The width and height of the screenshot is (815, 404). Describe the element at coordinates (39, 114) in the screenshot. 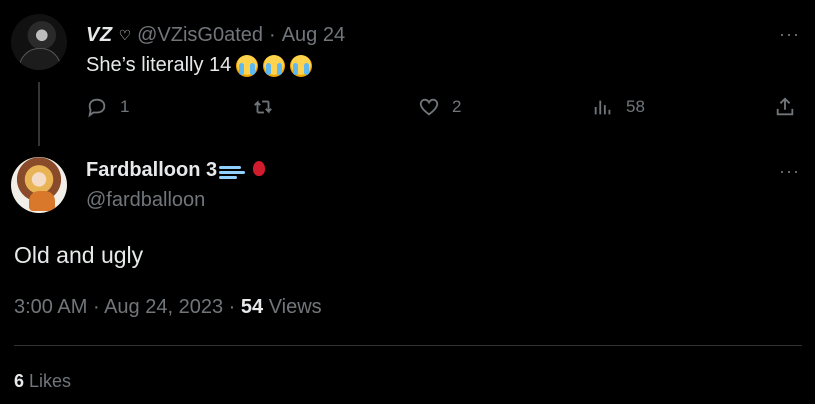

I see `thread-connector-line` at that location.